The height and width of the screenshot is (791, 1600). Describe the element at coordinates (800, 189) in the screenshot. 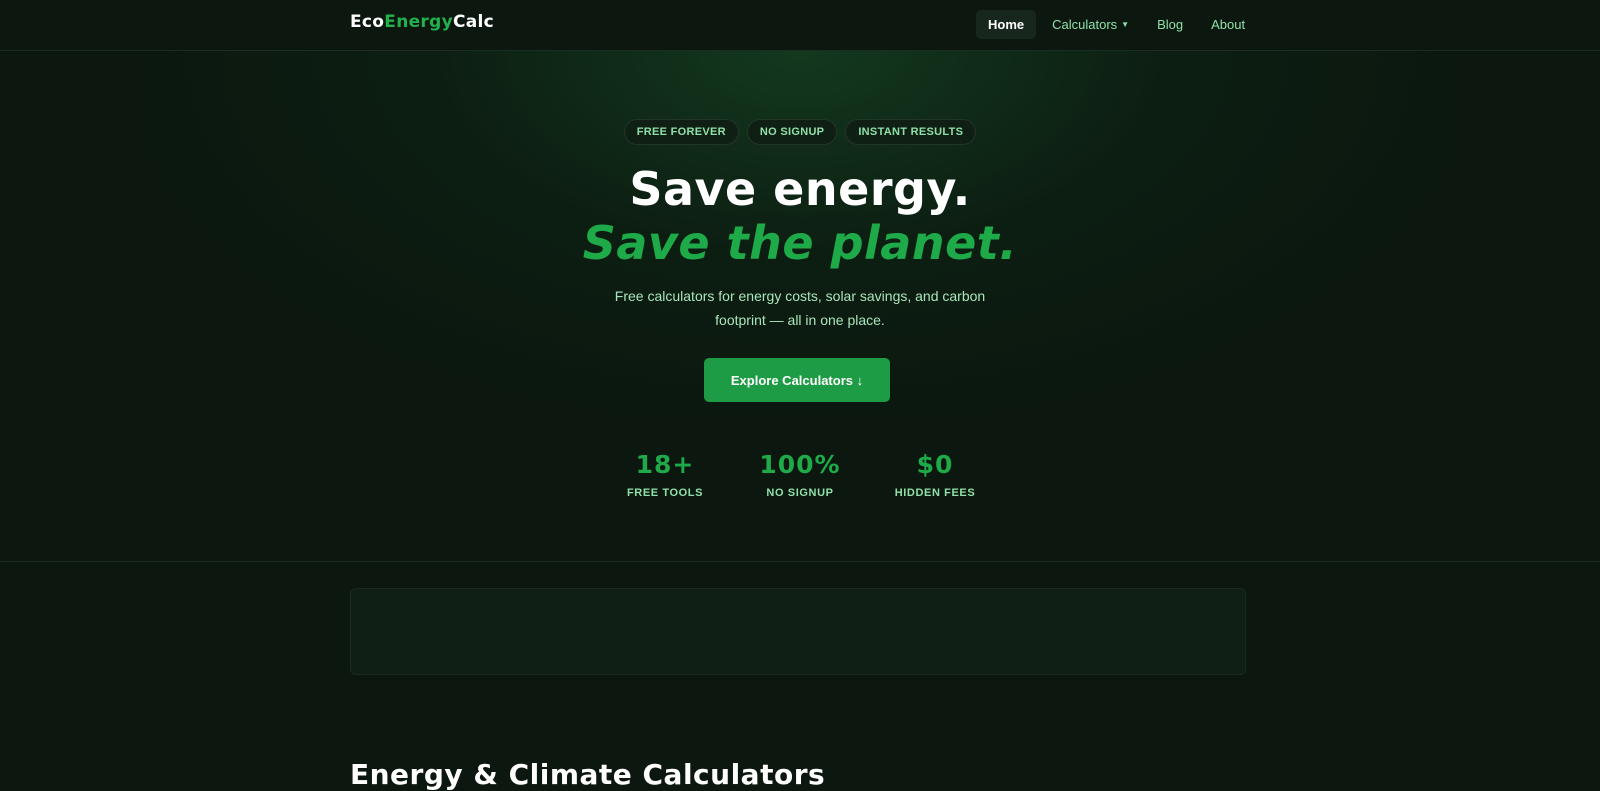

I see `headline-line-1: Save energy.` at that location.